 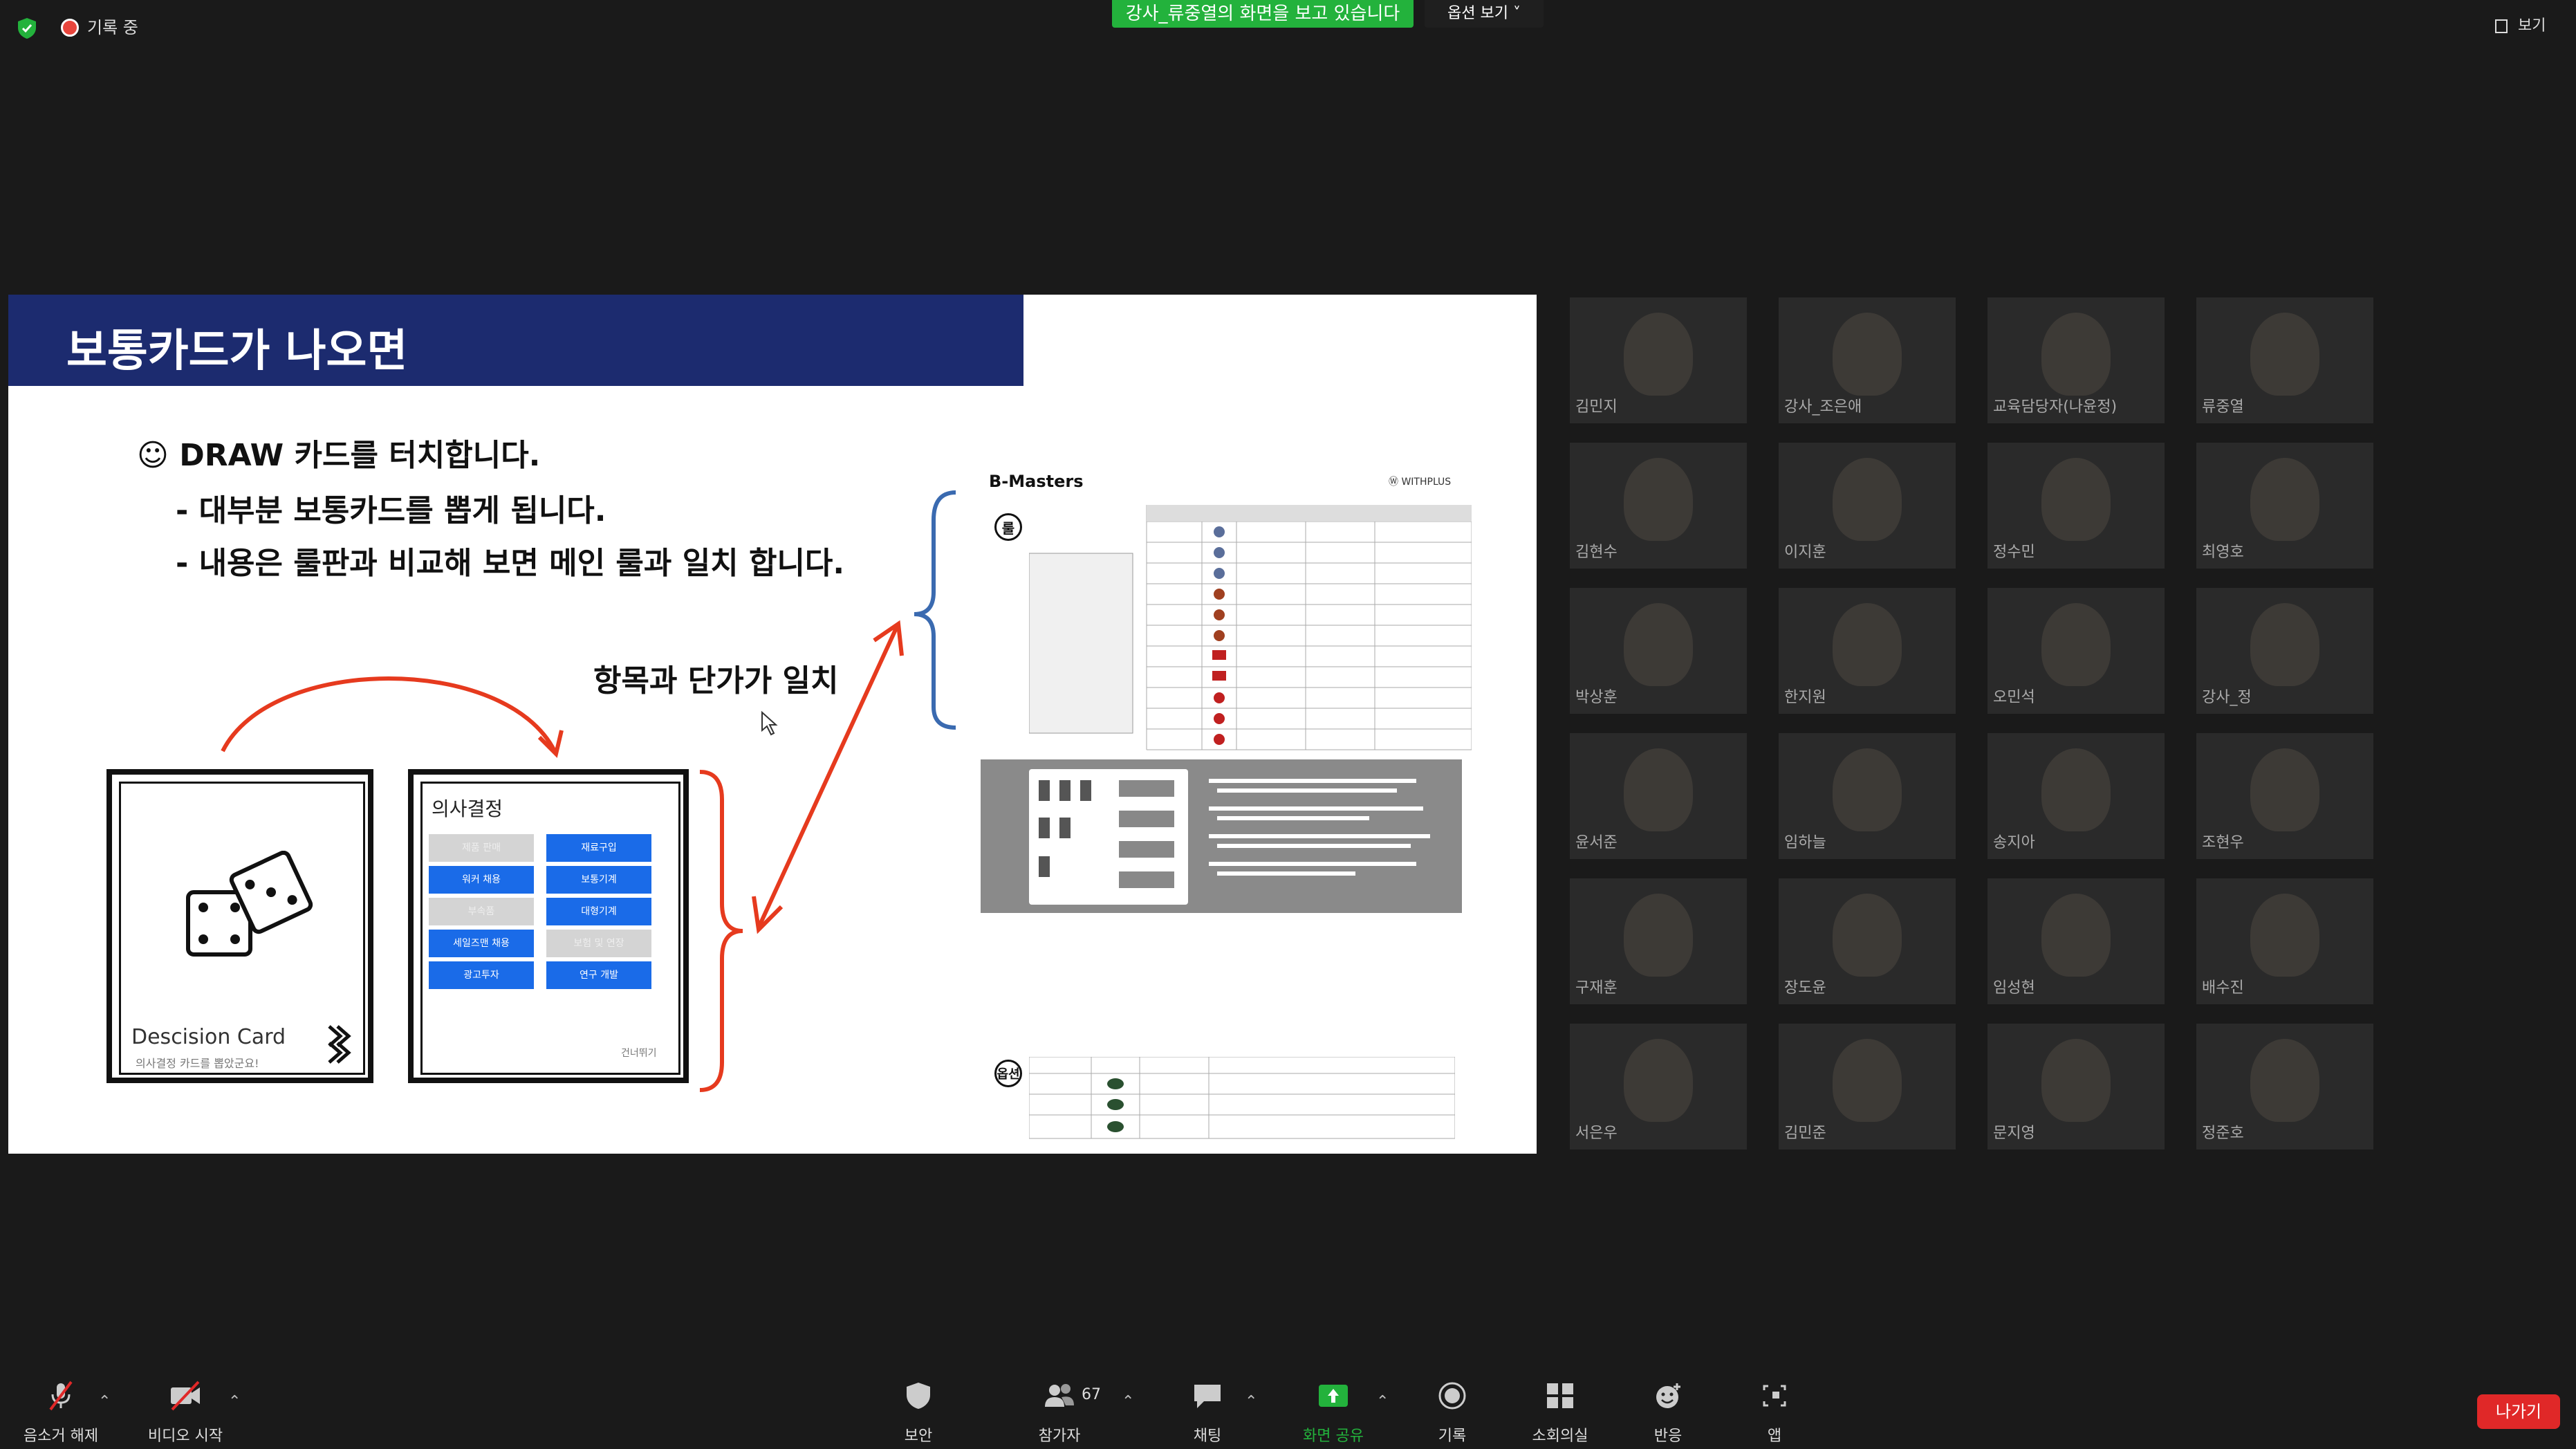 I want to click on participant-tile: 임하늘, so click(x=1867, y=796).